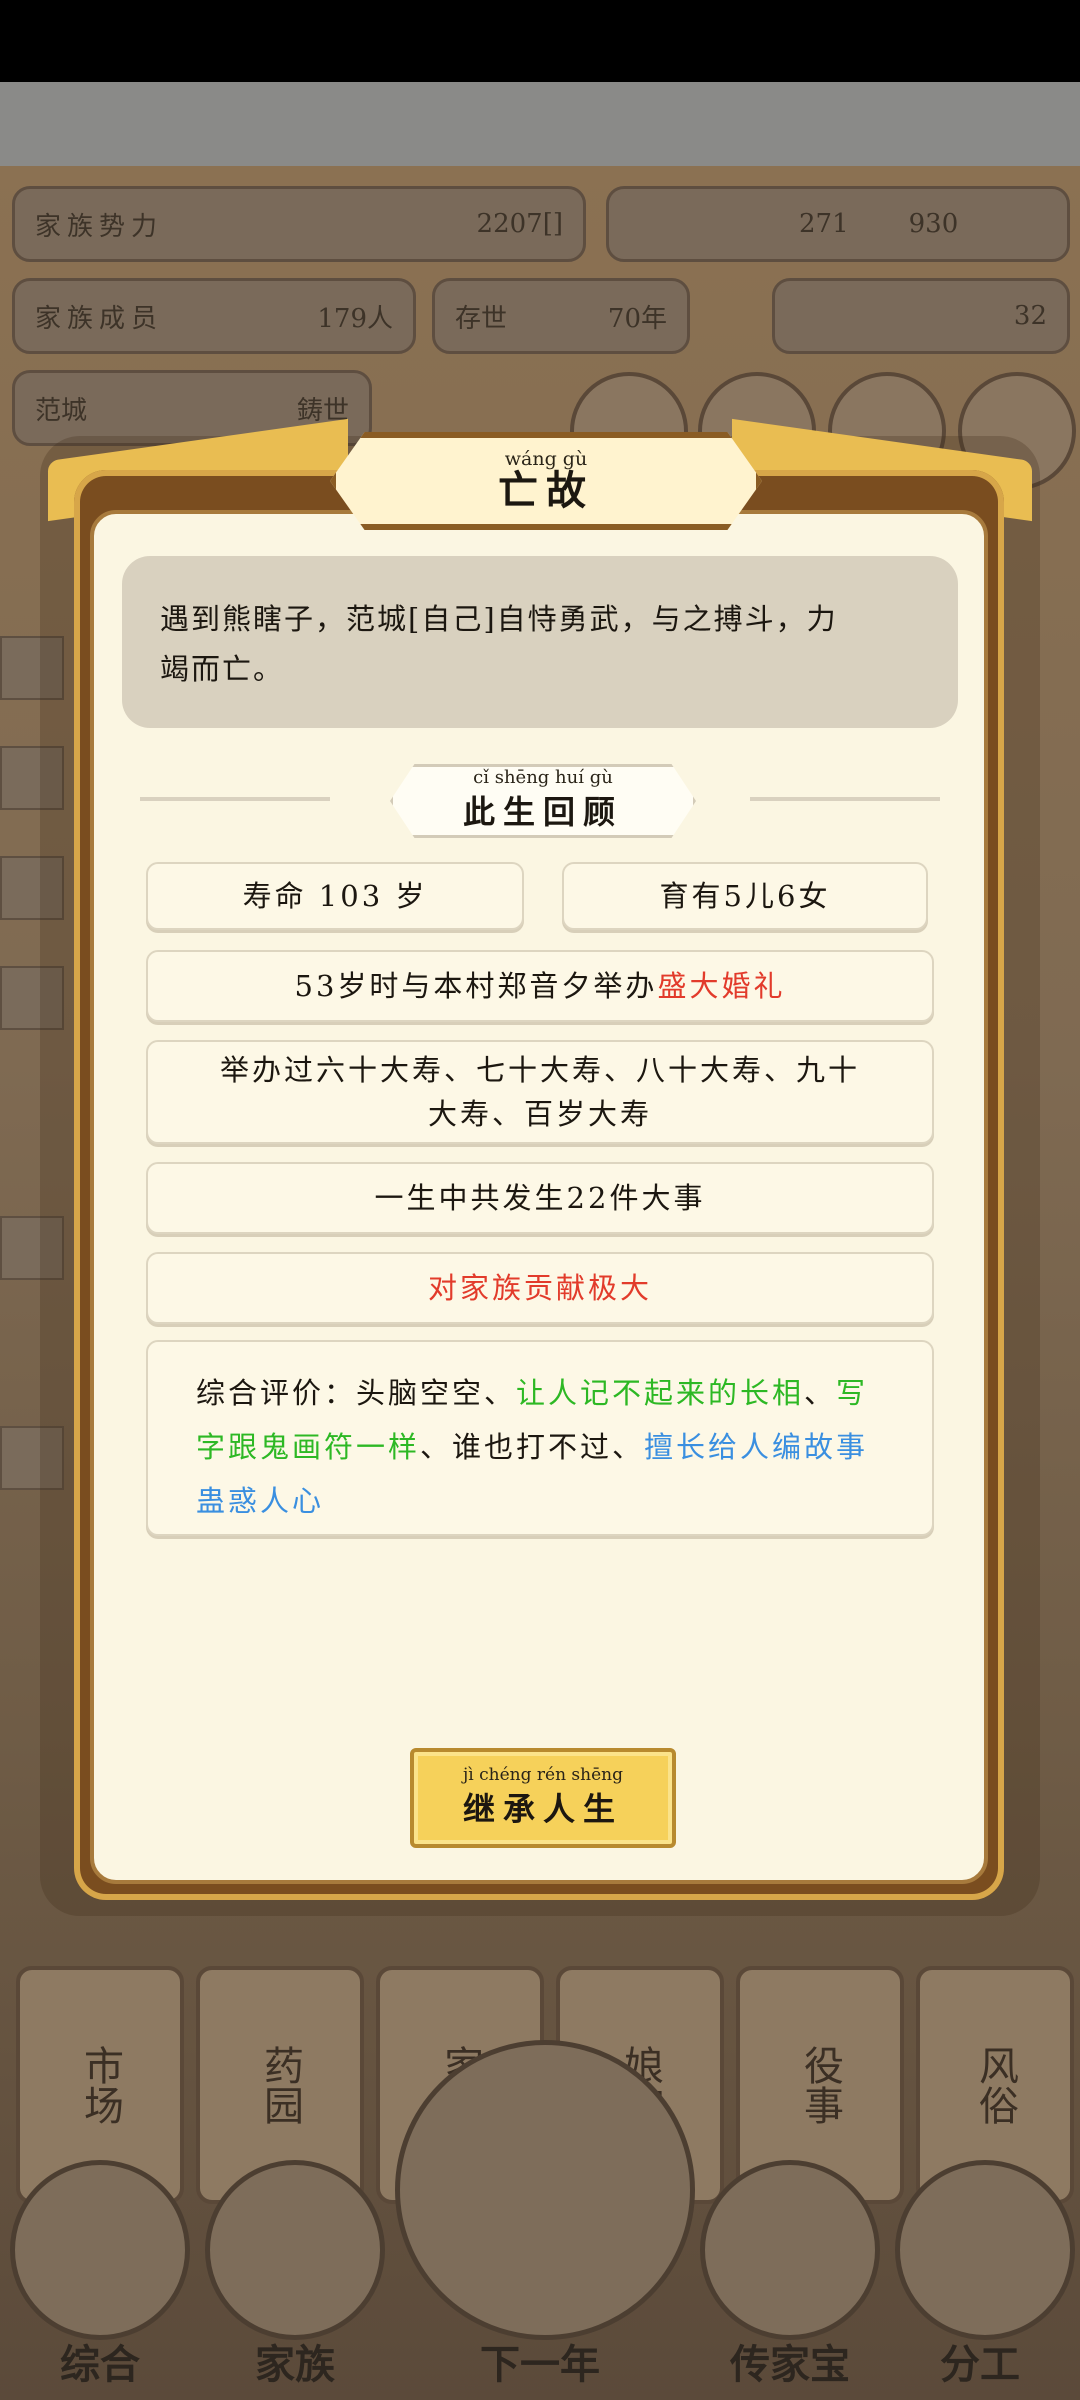 This screenshot has height=2400, width=1080. What do you see at coordinates (61, 410) in the screenshot?
I see `city-label: 范城` at bounding box center [61, 410].